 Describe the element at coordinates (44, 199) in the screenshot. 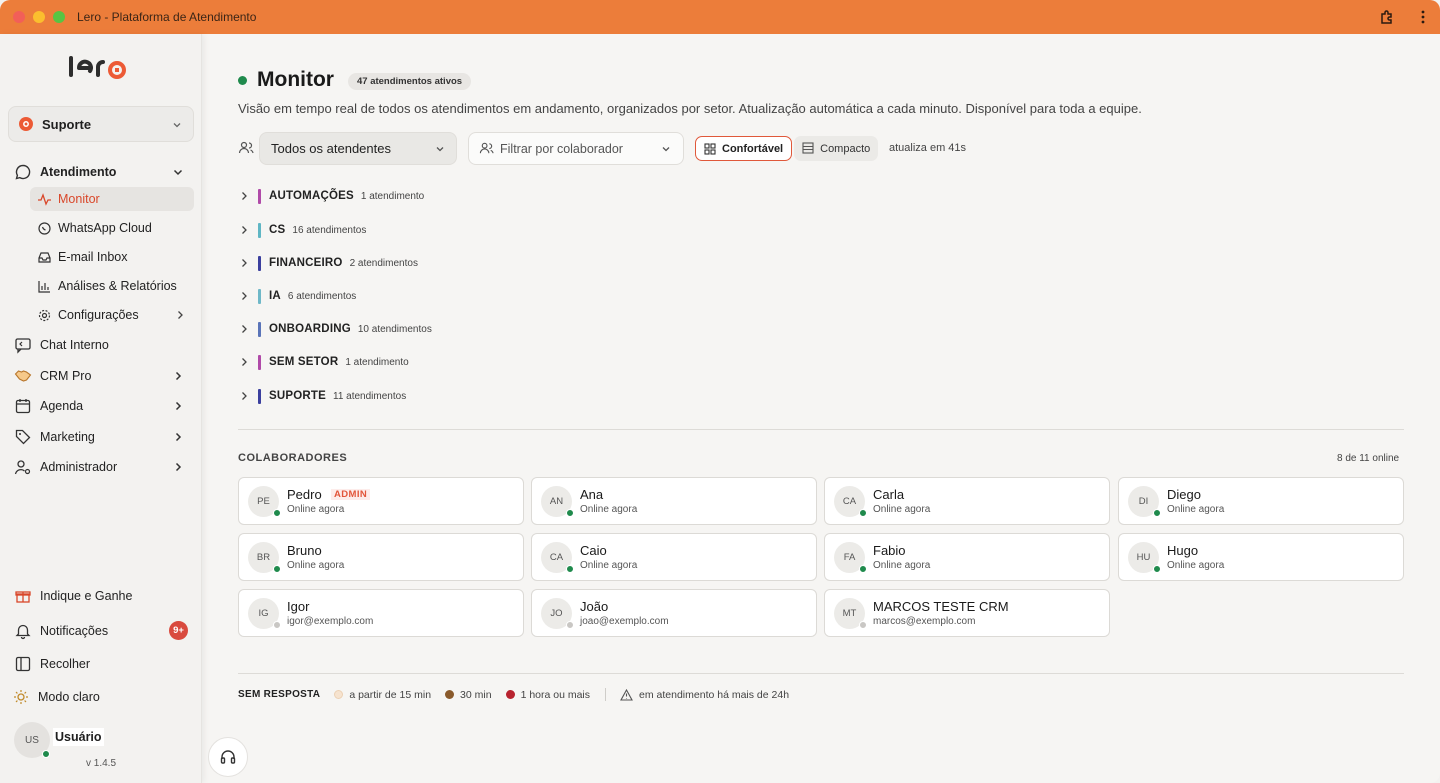

I see `activity-icon` at that location.